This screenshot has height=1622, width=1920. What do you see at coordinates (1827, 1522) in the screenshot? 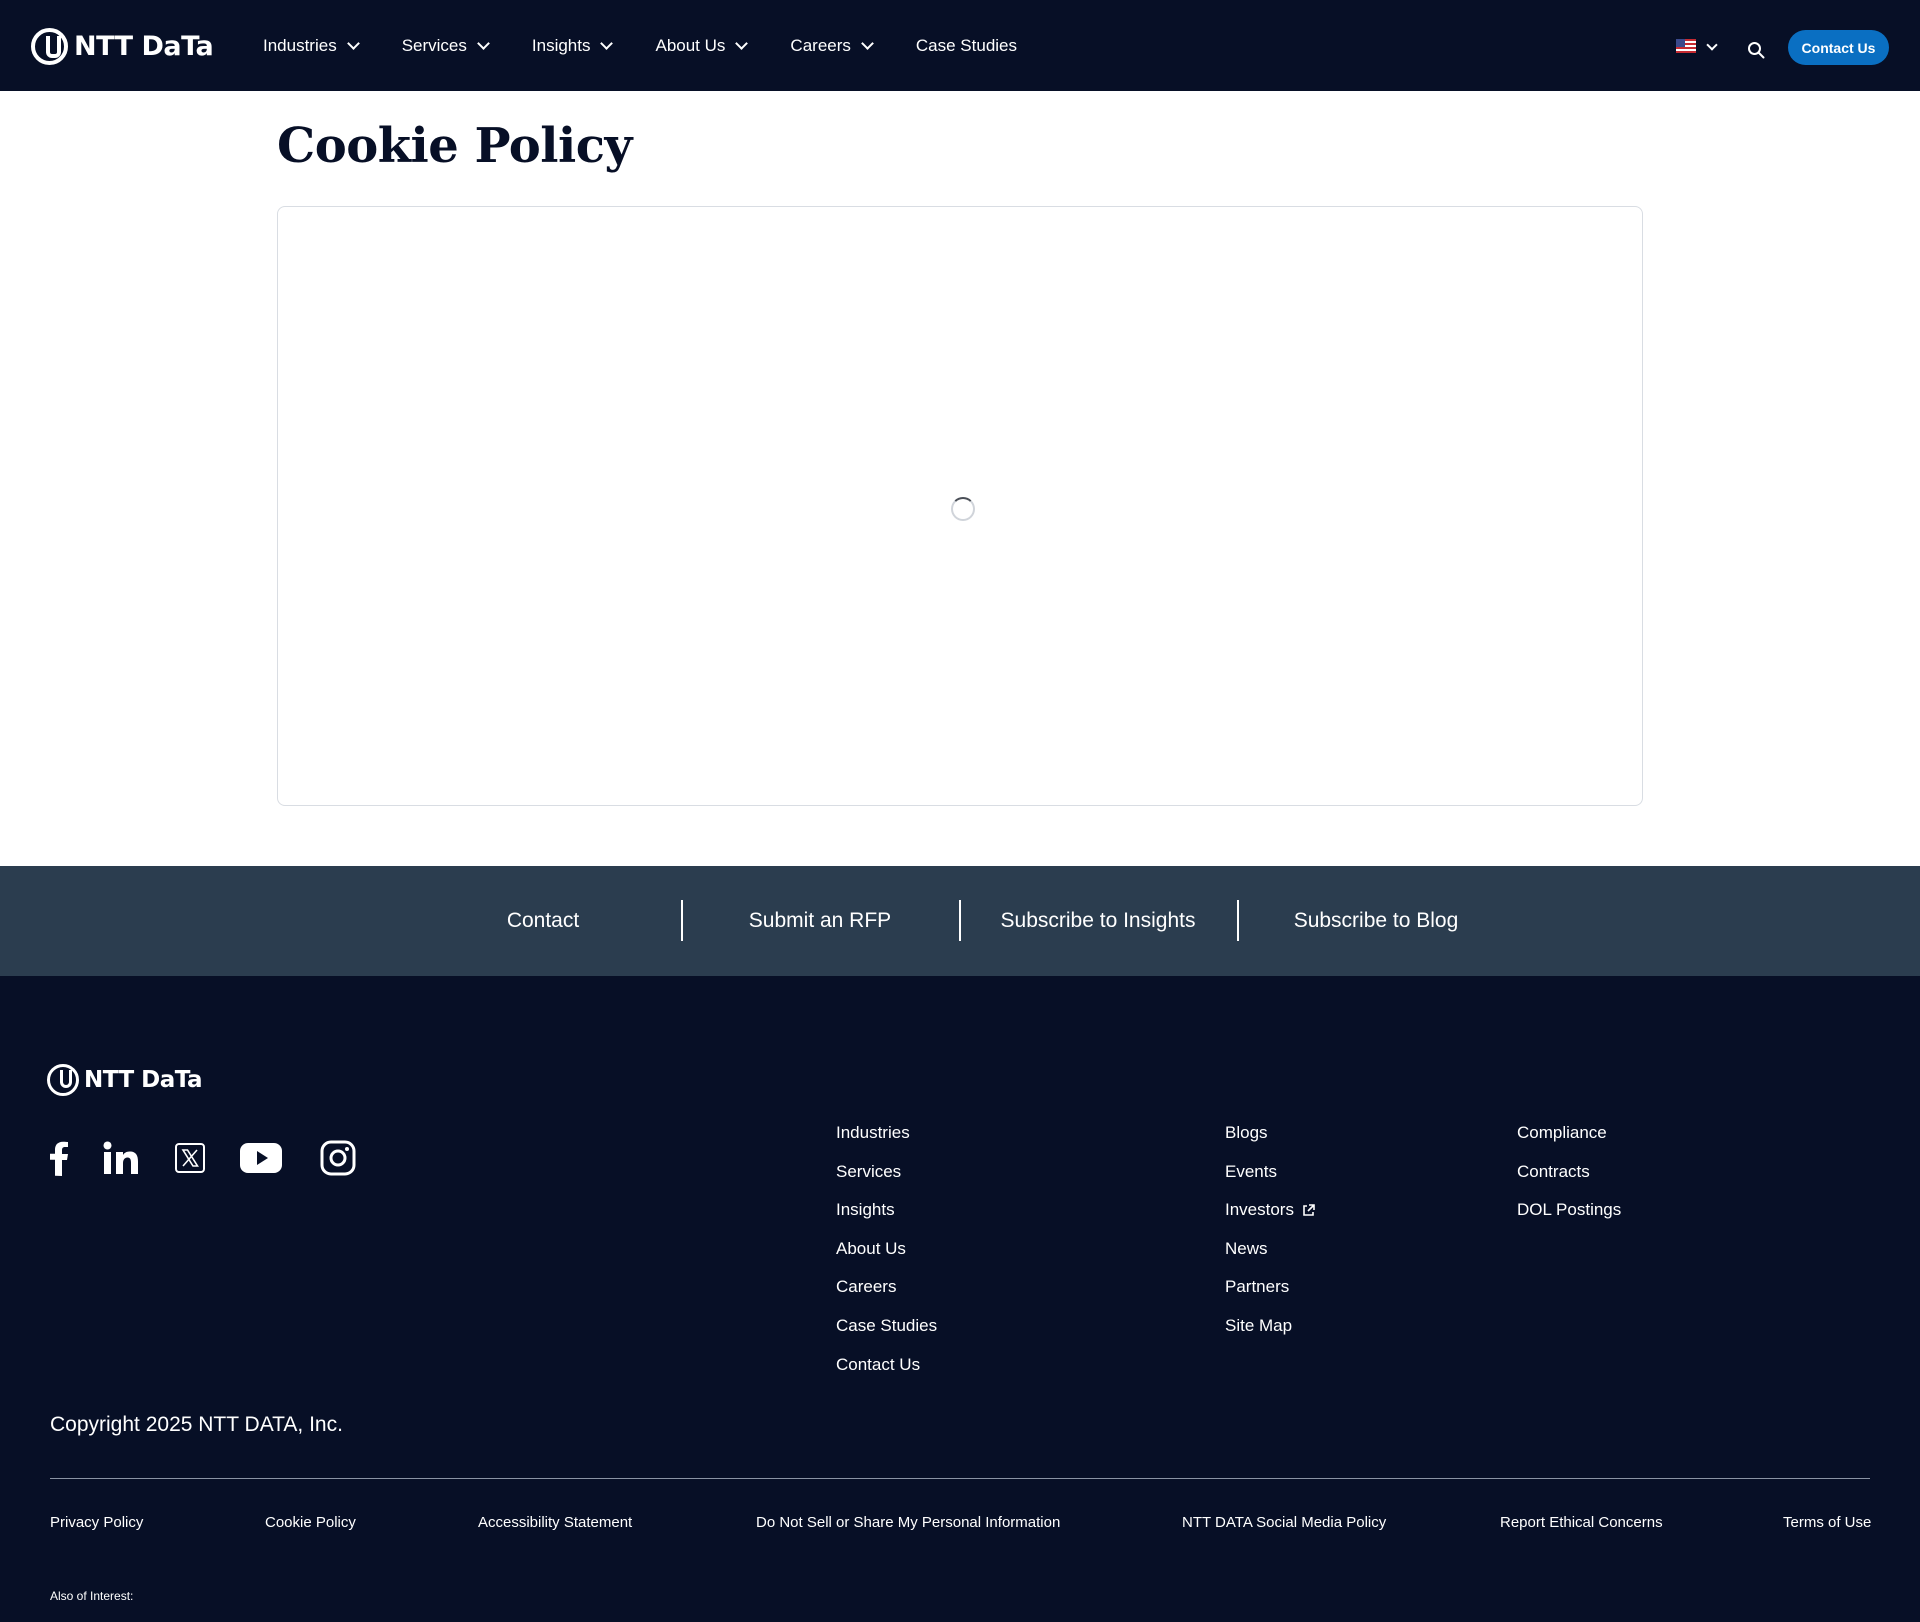
I see `legal-link-terms-of-use: Terms of Use` at bounding box center [1827, 1522].